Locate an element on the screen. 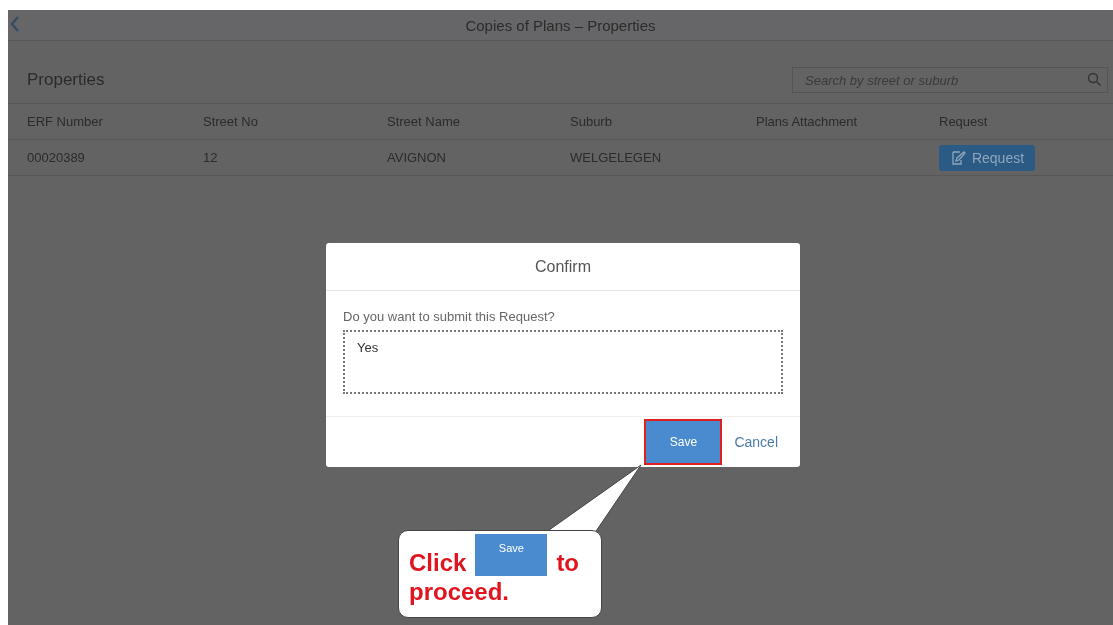 The width and height of the screenshot is (1113, 625). callout-text: Click is located at coordinates (438, 563).